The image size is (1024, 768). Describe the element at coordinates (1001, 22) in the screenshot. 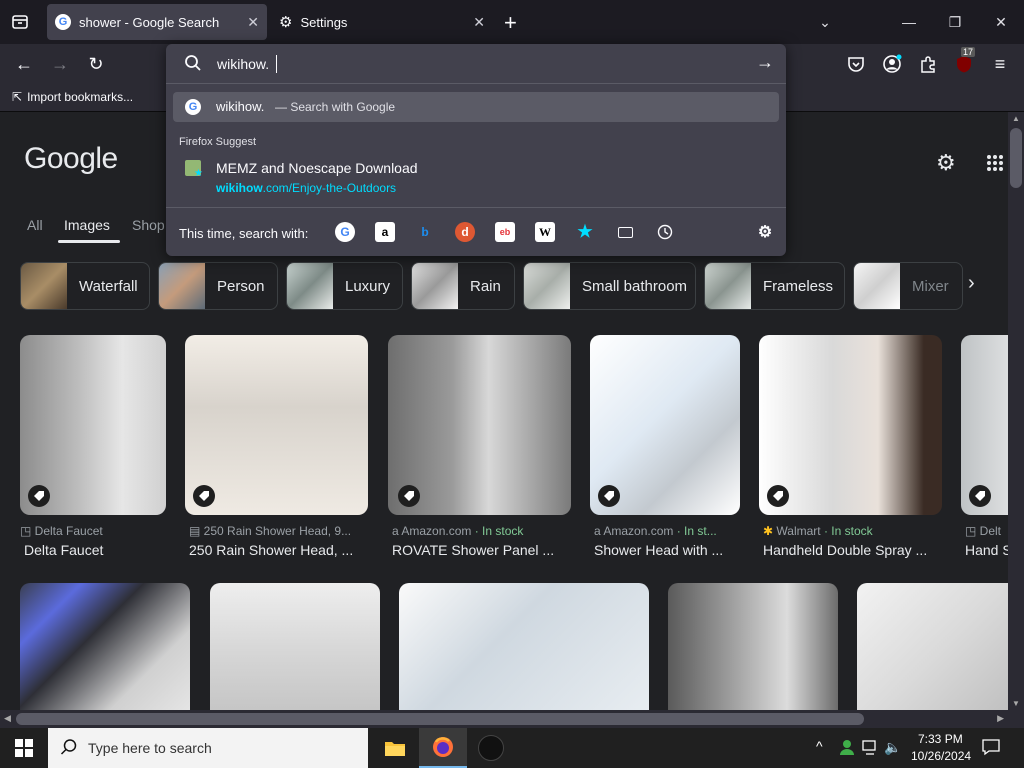

I see `close-window-button: ✕` at that location.